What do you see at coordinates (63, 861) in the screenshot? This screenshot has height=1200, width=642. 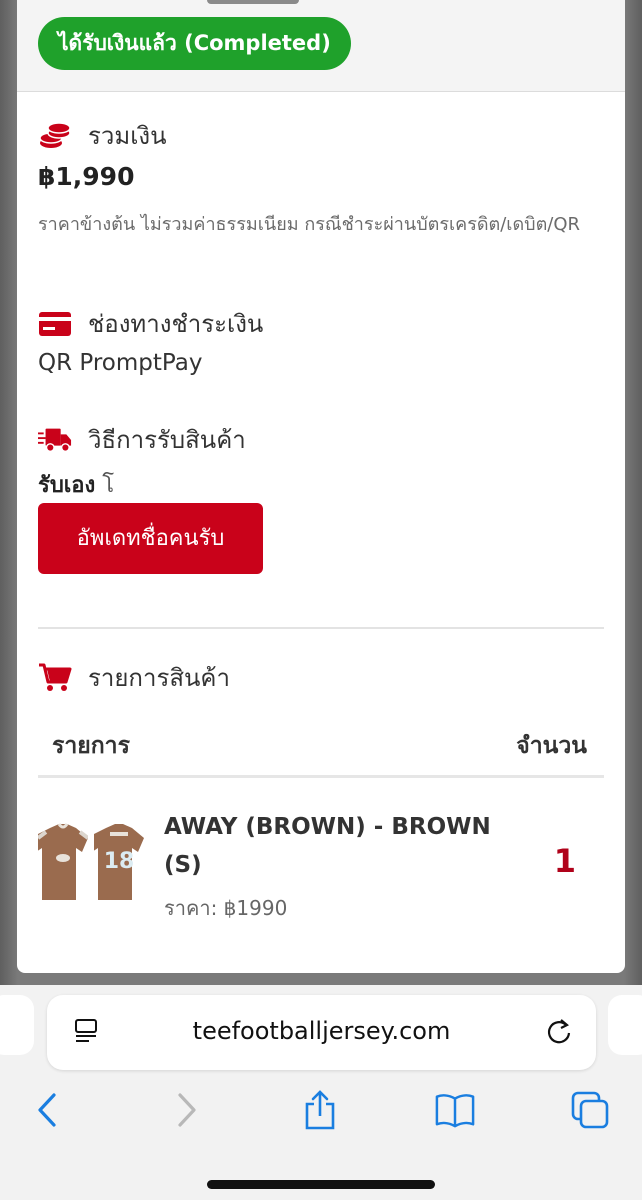 I see `jersey-front-icon` at bounding box center [63, 861].